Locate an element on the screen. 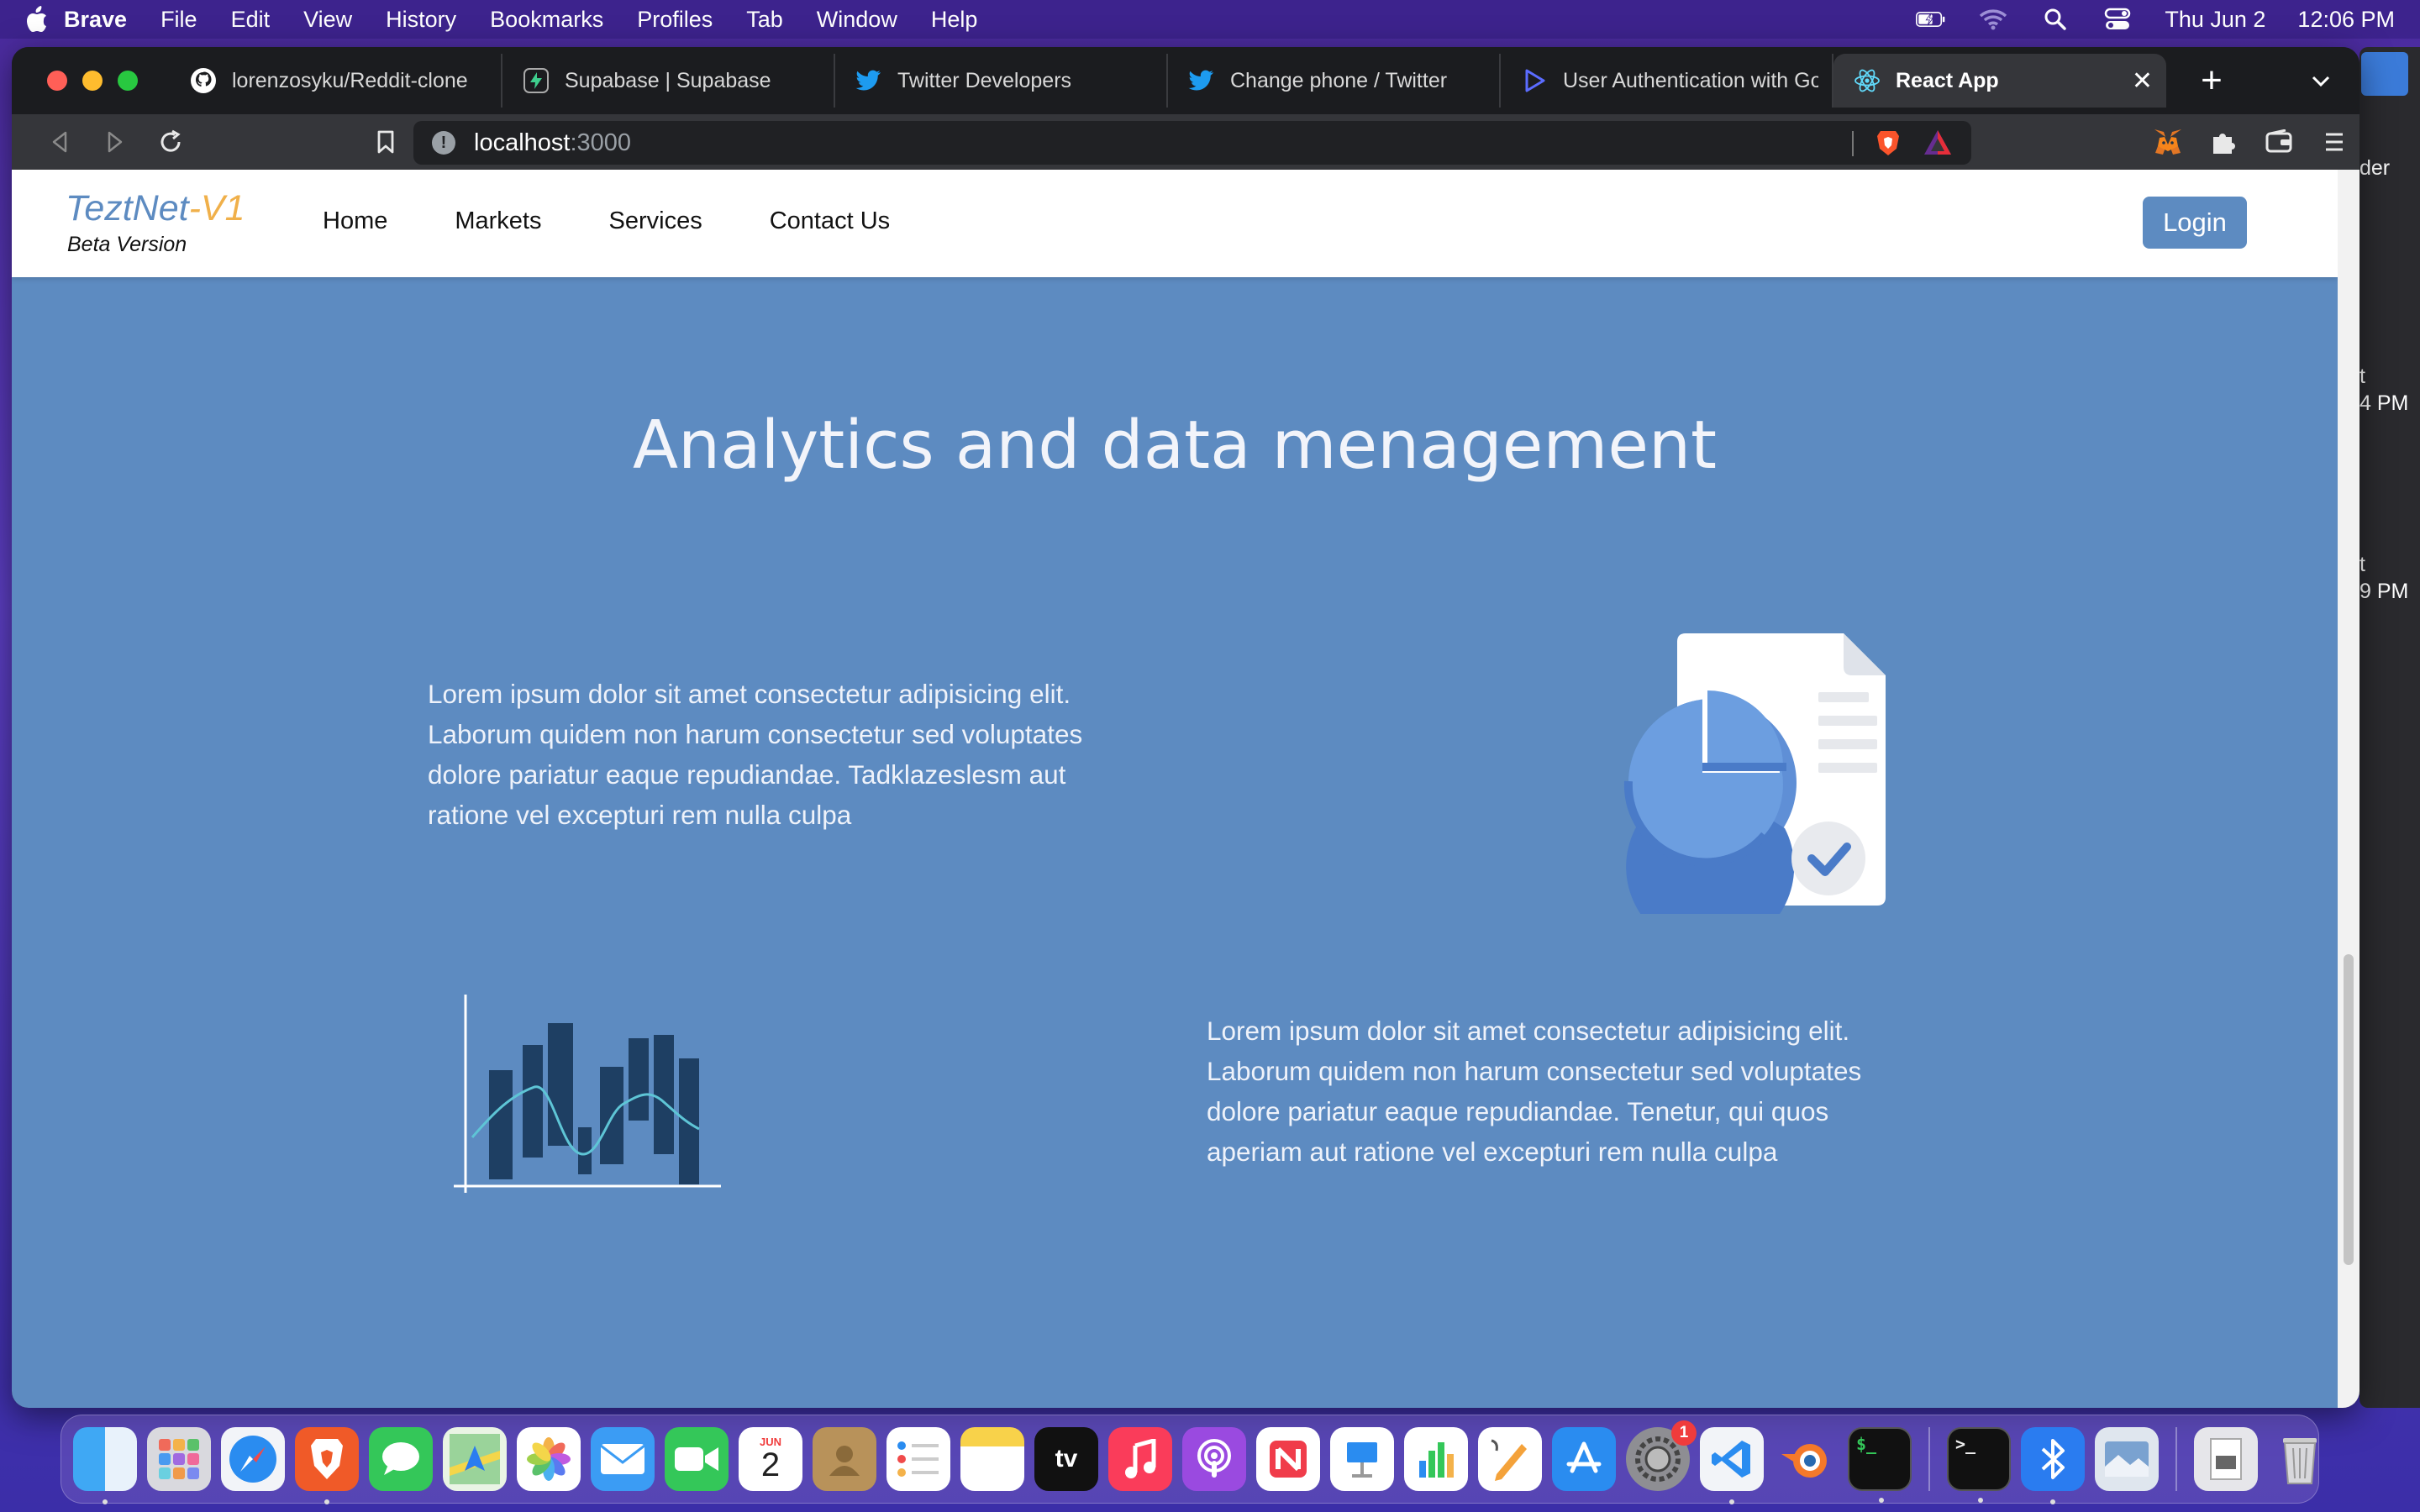 Image resolution: width=2420 pixels, height=1512 pixels. menu-edit: Edit is located at coordinates (251, 20).